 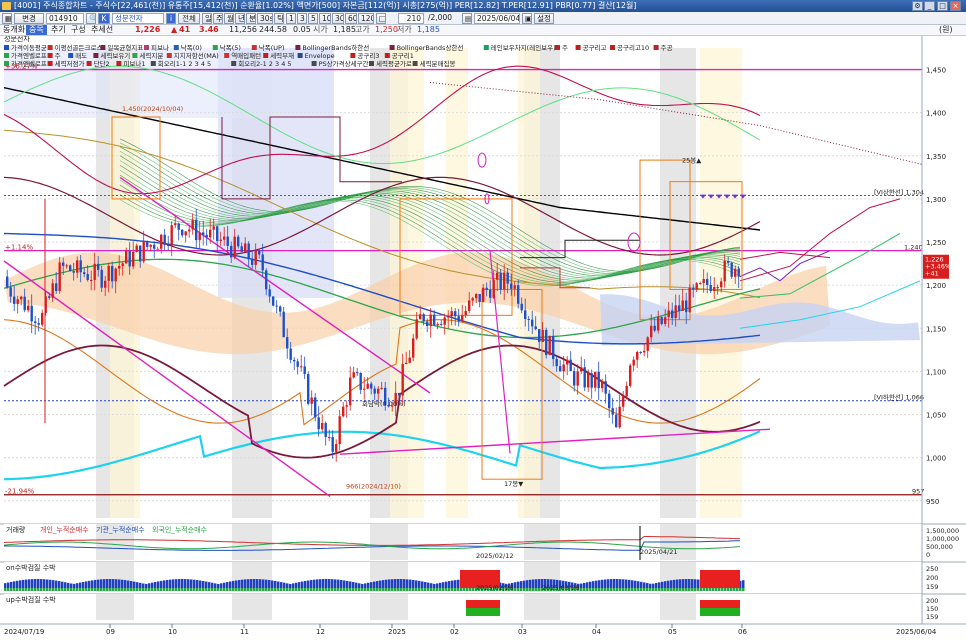 I want to click on maximize-button: □, so click(x=942, y=6).